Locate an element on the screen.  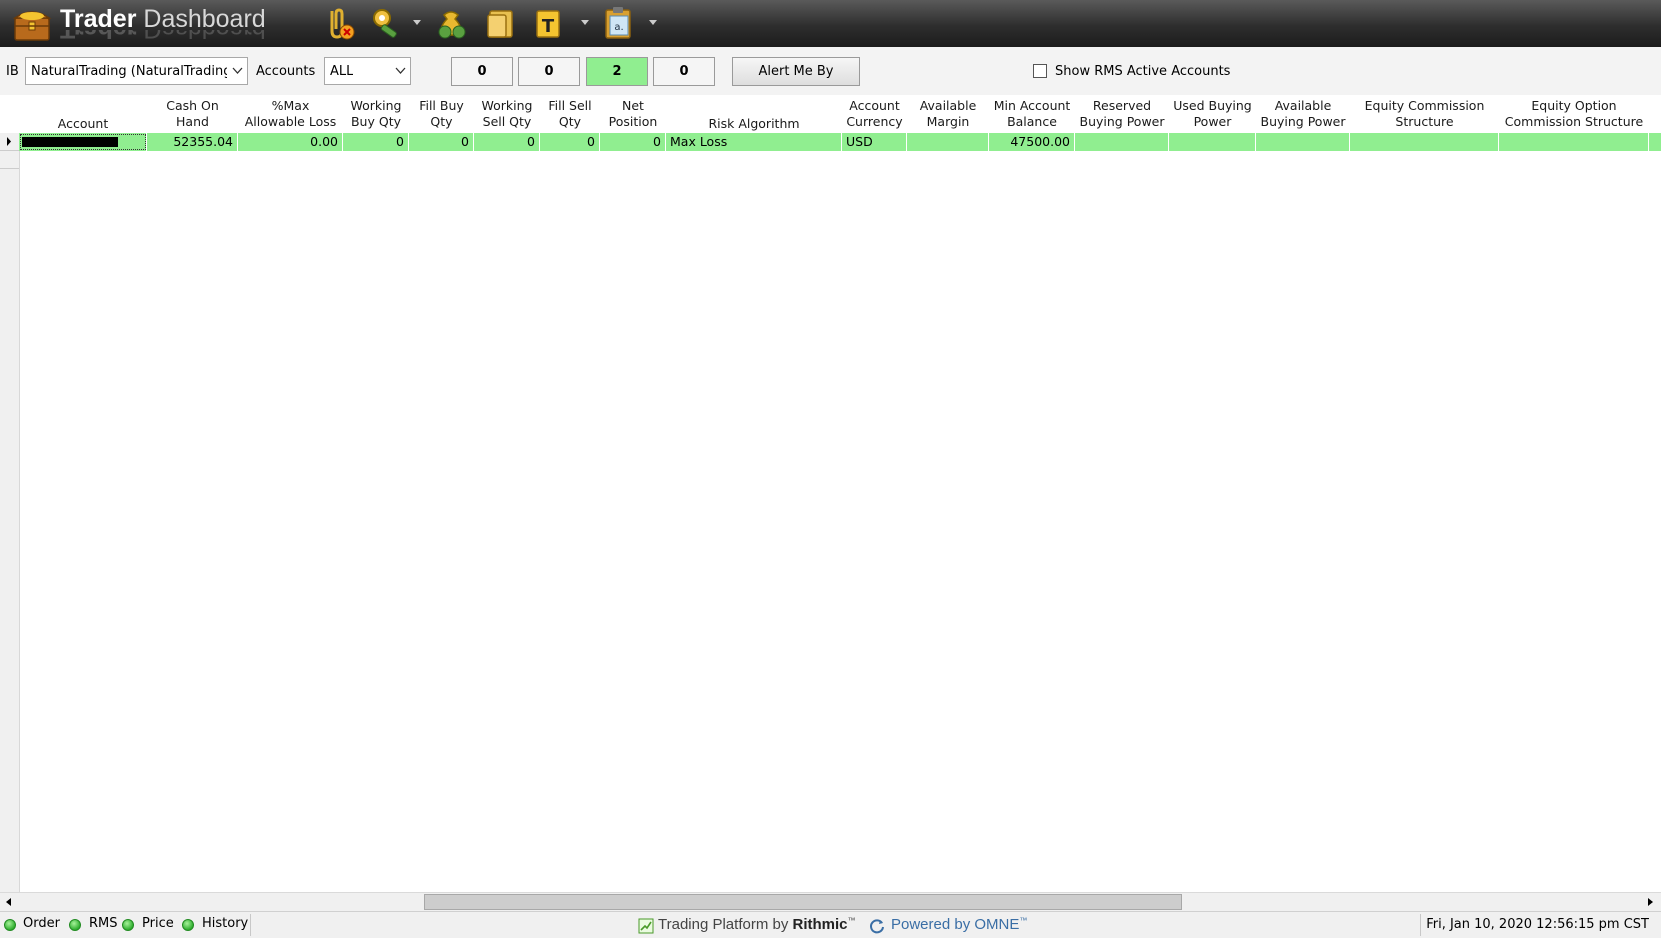
counter-2: 0 is located at coordinates (549, 71).